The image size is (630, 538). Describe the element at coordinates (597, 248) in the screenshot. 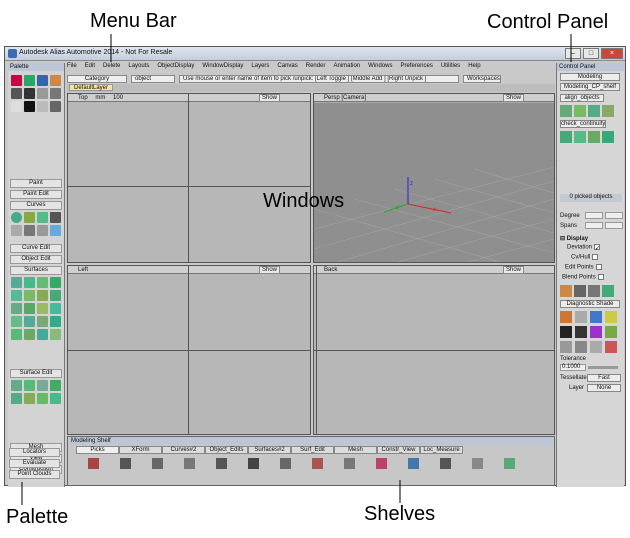

I see `deviation-checkbox: ✓` at that location.